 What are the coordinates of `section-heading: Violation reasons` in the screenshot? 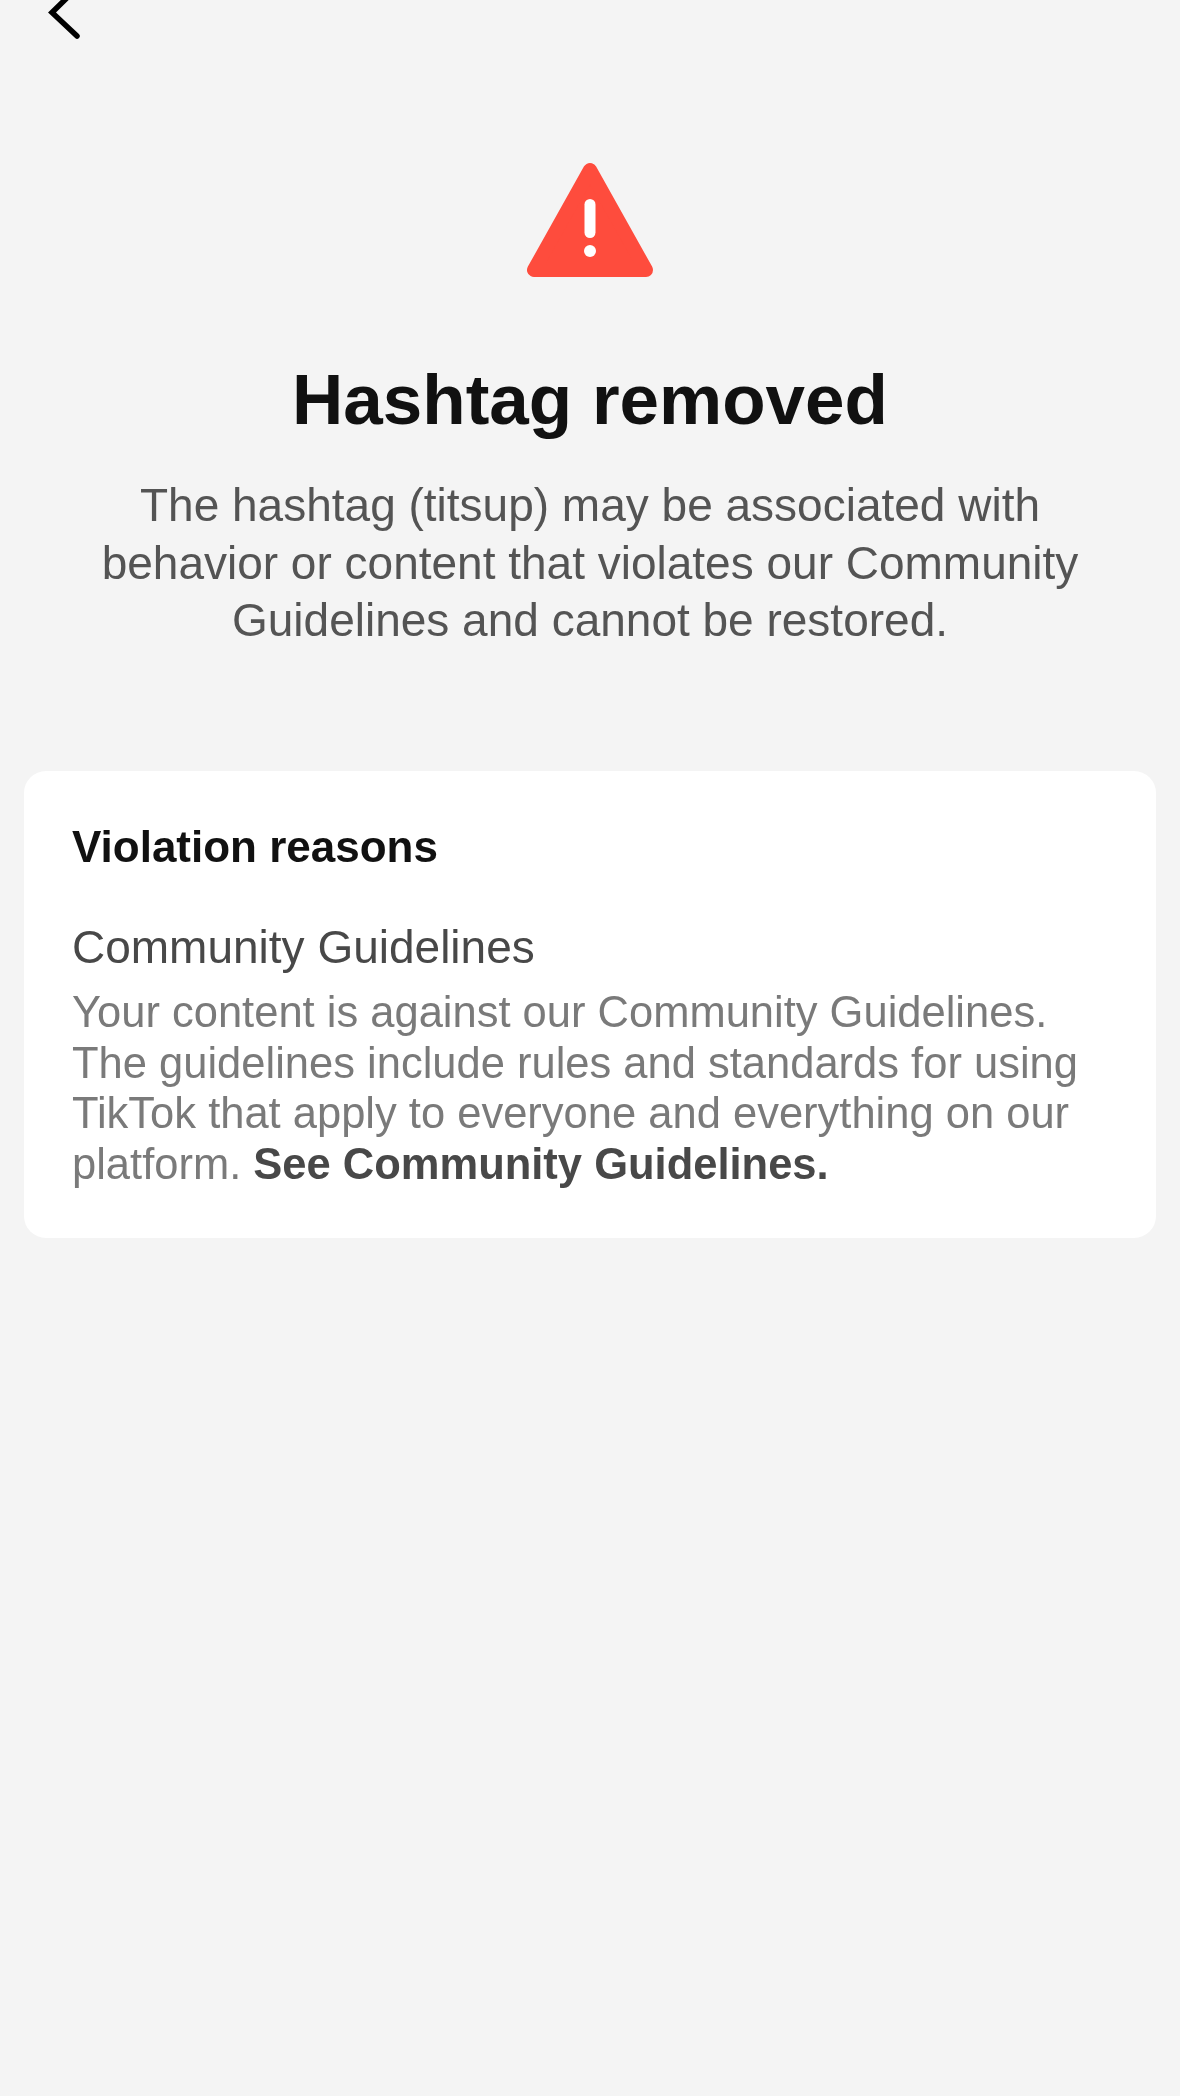 It's located at (255, 846).